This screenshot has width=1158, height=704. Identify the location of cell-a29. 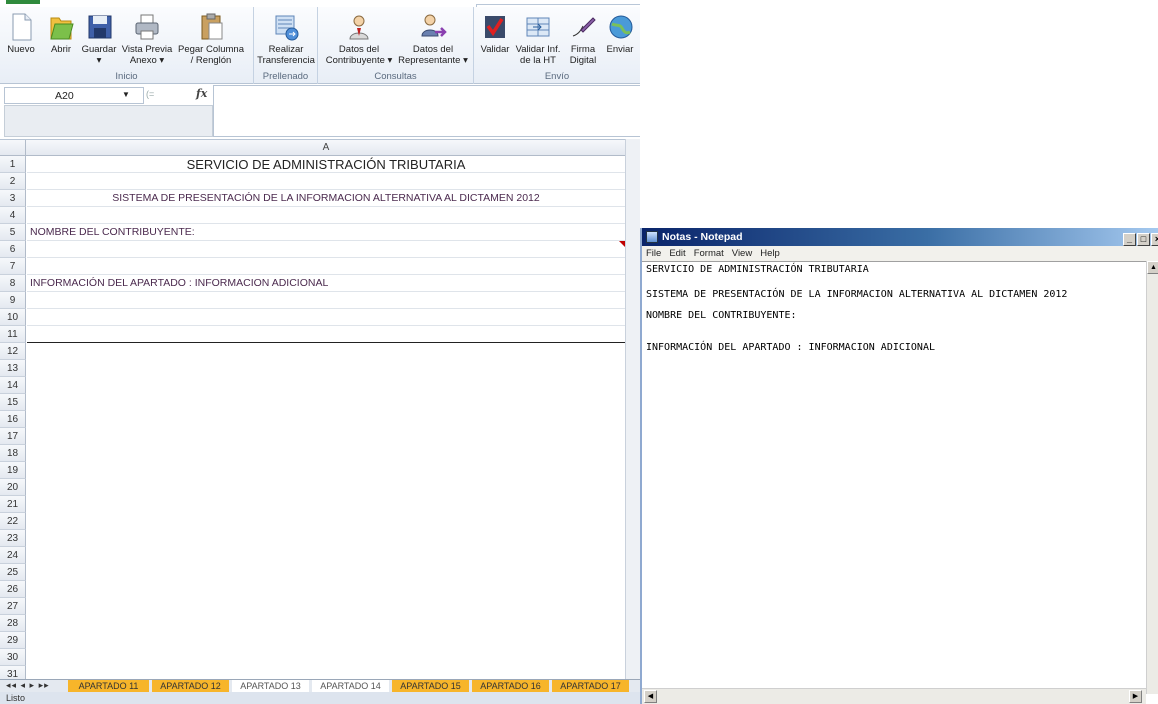
(326, 640).